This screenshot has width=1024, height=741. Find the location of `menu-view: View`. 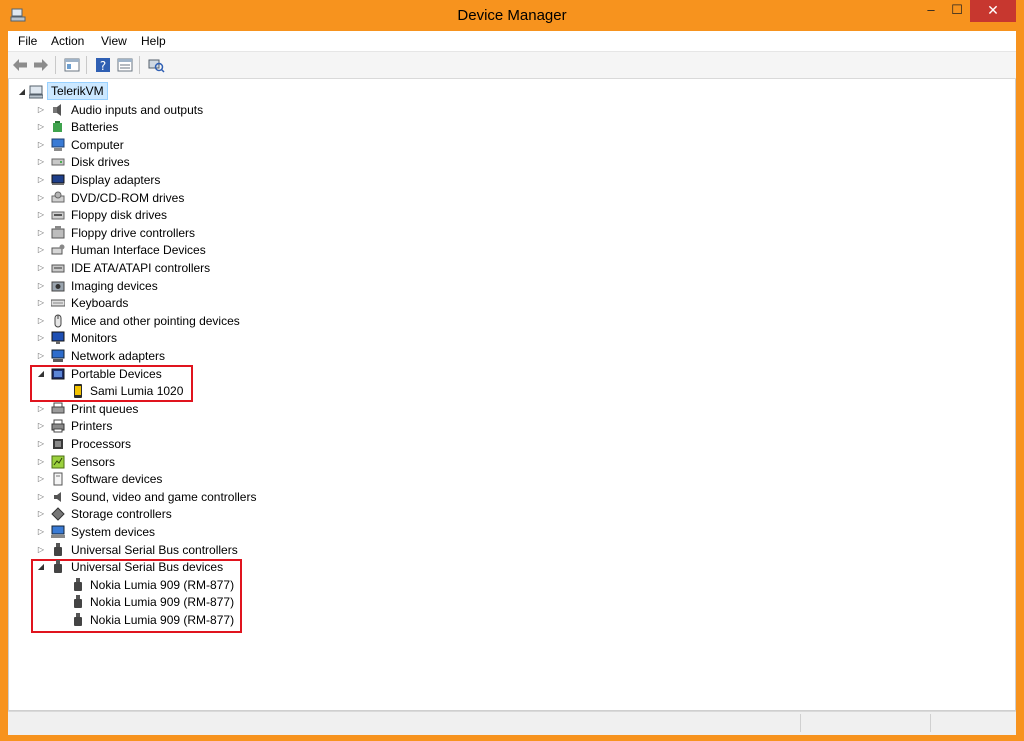

menu-view: View is located at coordinates (114, 41).